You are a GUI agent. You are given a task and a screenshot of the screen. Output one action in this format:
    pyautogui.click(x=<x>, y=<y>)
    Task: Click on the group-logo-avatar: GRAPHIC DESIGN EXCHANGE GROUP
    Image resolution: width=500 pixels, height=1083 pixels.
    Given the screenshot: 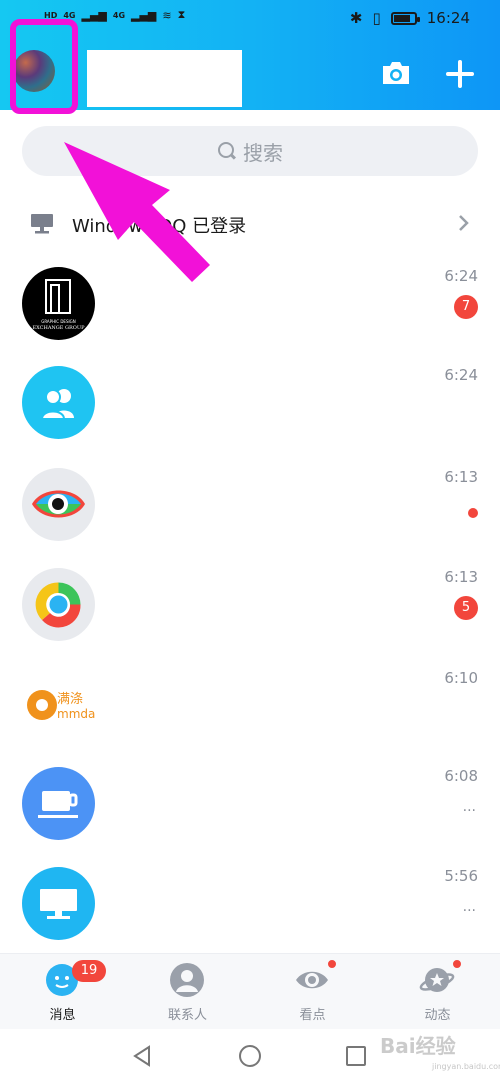 What is the action you would take?
    pyautogui.click(x=58, y=303)
    